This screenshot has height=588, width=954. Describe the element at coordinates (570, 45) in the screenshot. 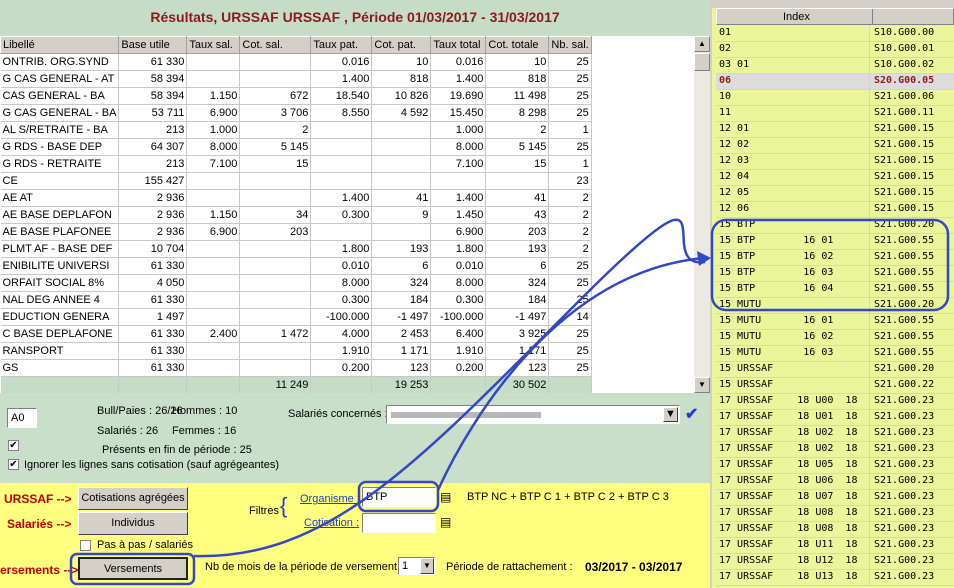

I see `column-header: Nb. sal.` at that location.